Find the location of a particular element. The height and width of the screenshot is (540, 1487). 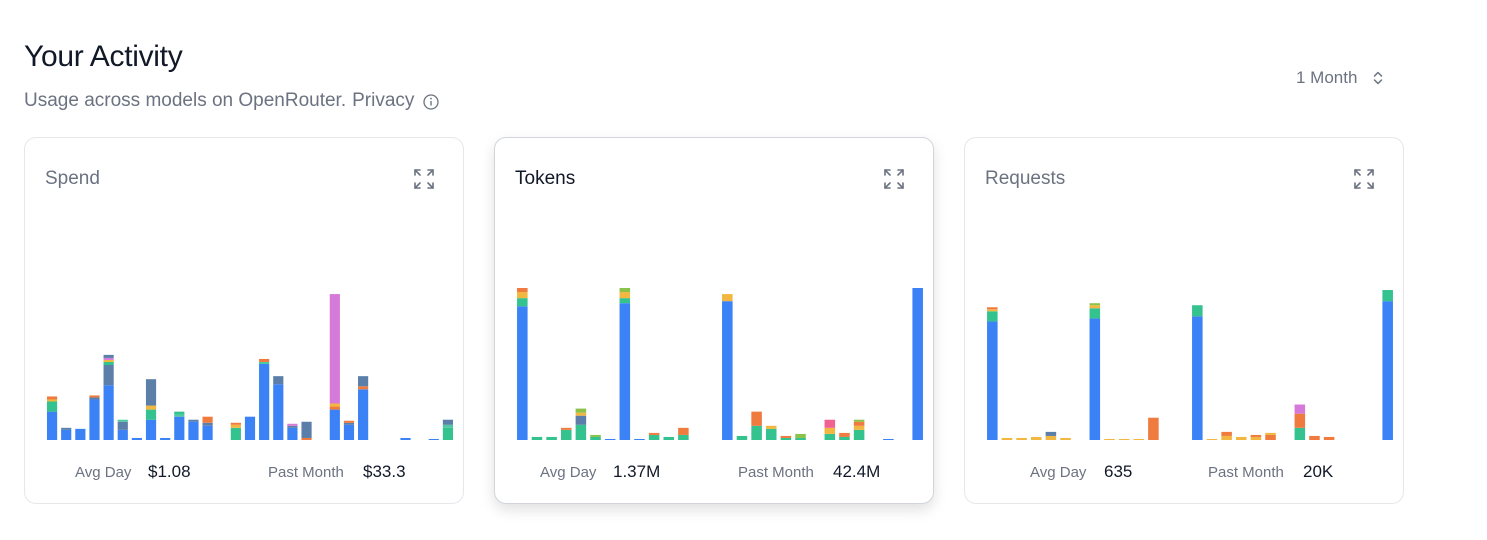

card-title: Tokens is located at coordinates (545, 178).